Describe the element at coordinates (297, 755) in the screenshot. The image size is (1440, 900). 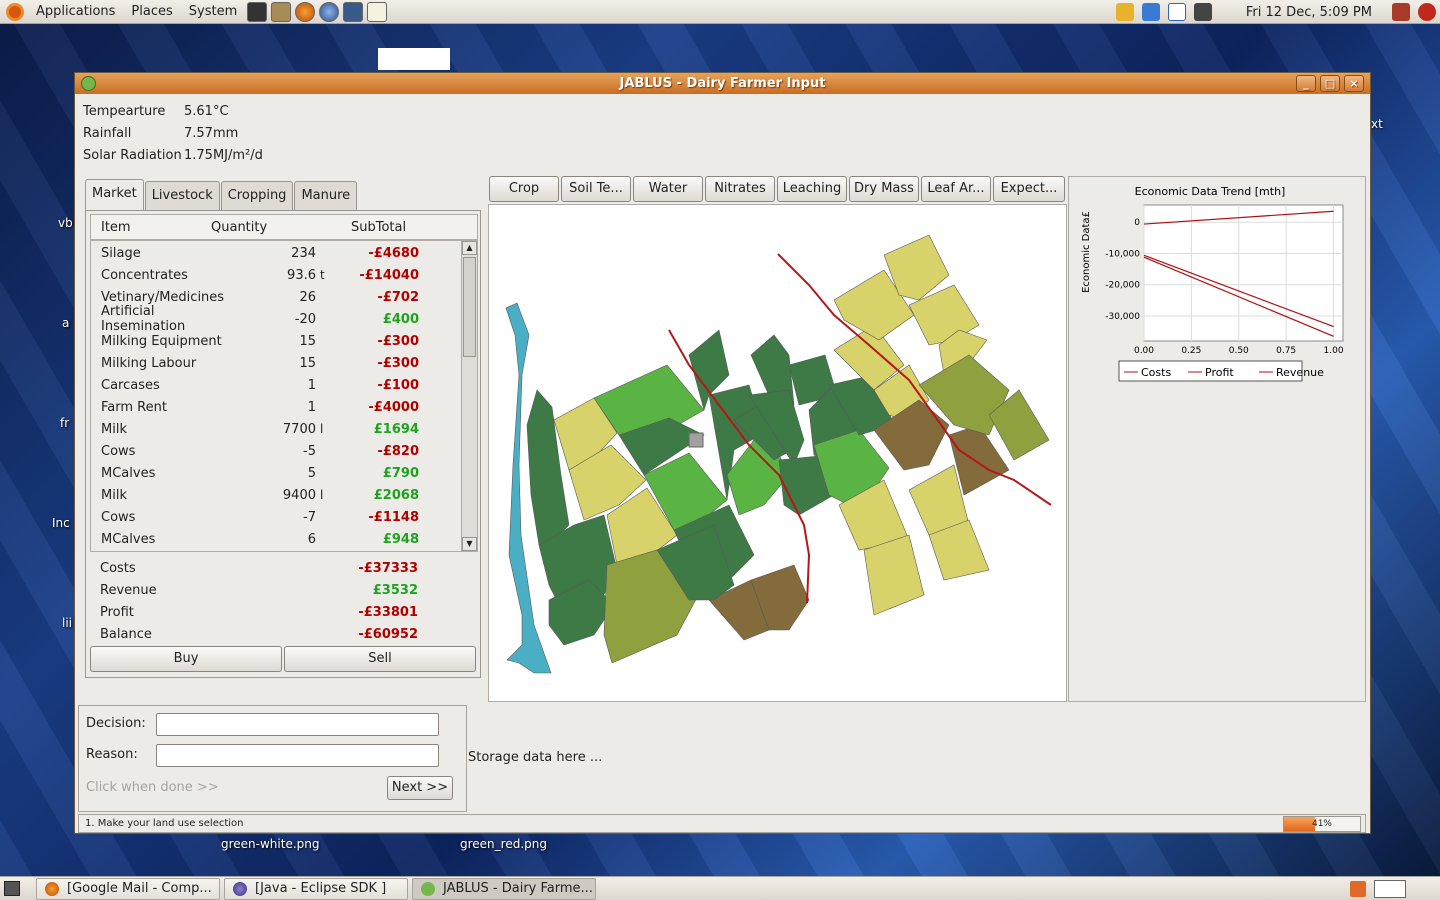
I see `reason-input` at that location.